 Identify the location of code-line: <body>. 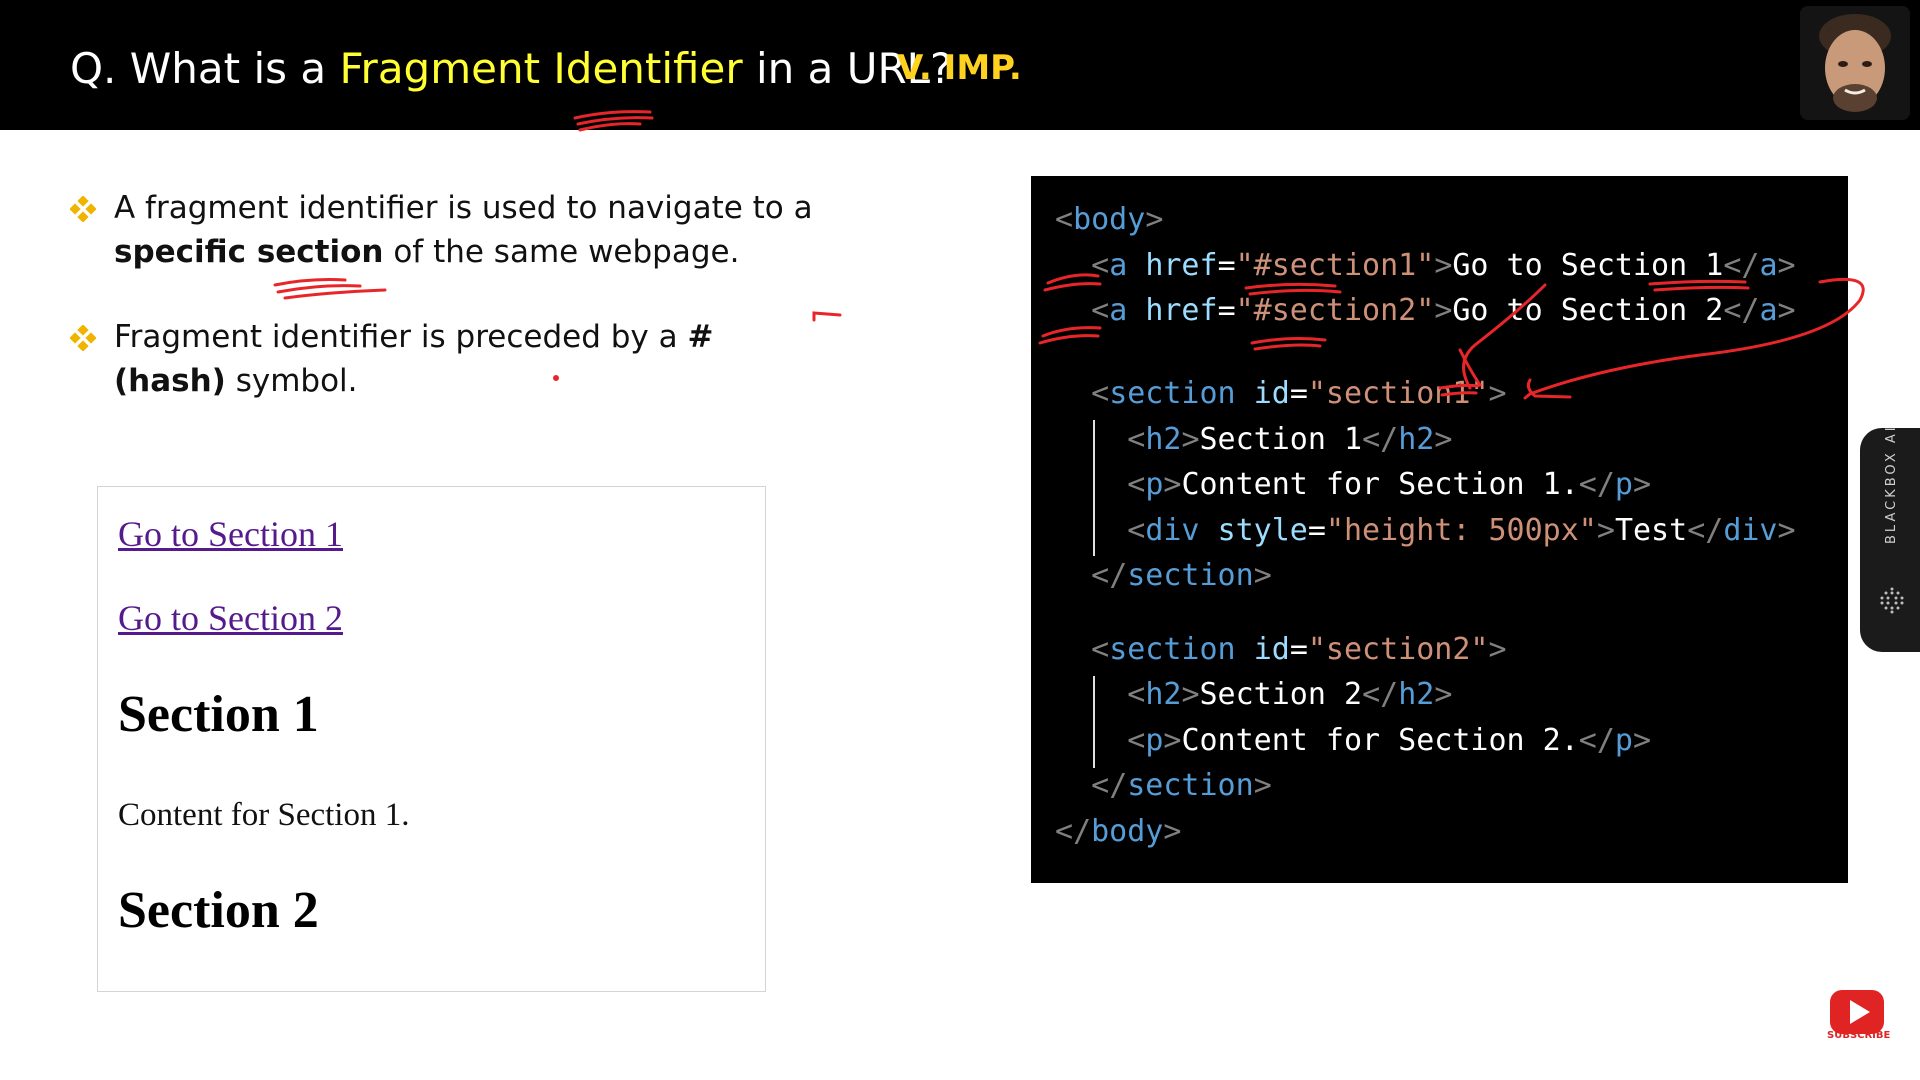
(1109, 219).